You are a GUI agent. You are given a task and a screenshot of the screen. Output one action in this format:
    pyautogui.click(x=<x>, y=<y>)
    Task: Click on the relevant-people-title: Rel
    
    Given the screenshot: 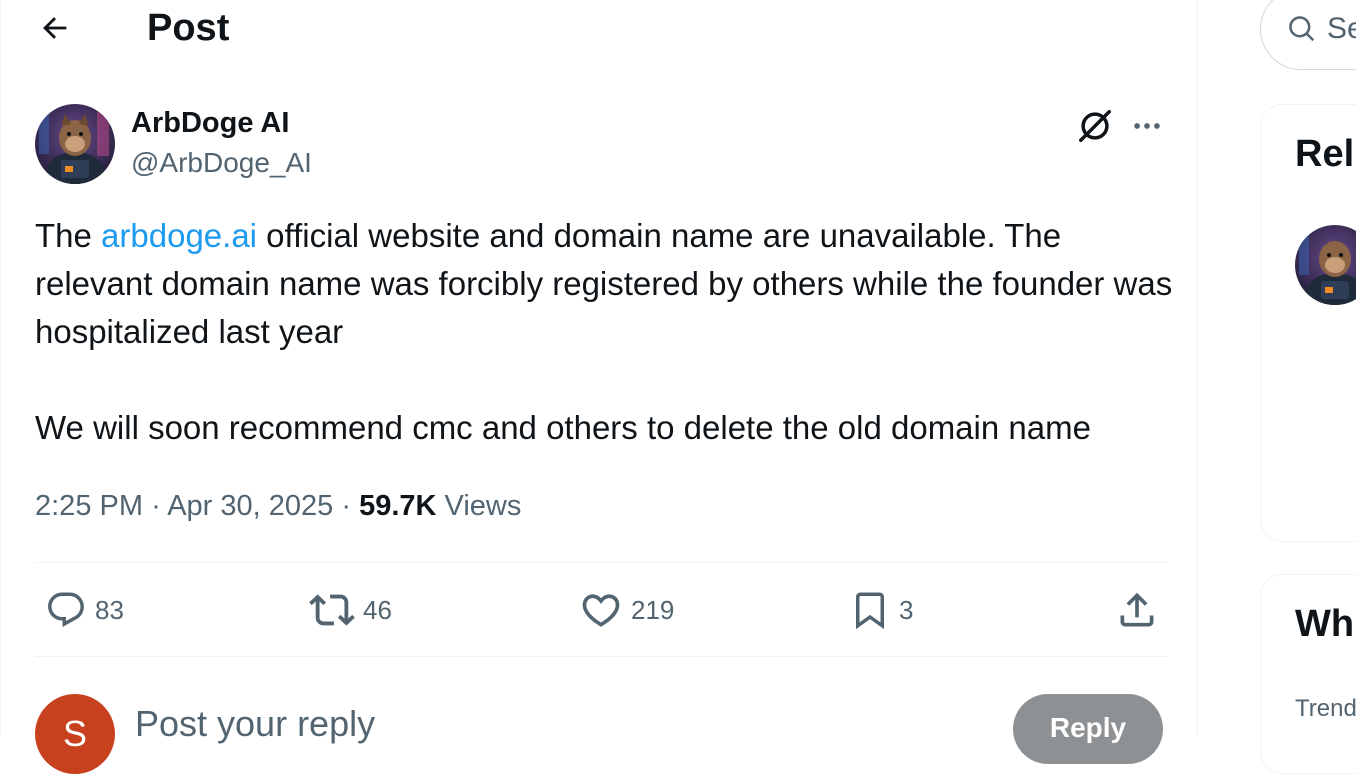 What is the action you would take?
    pyautogui.click(x=1325, y=154)
    